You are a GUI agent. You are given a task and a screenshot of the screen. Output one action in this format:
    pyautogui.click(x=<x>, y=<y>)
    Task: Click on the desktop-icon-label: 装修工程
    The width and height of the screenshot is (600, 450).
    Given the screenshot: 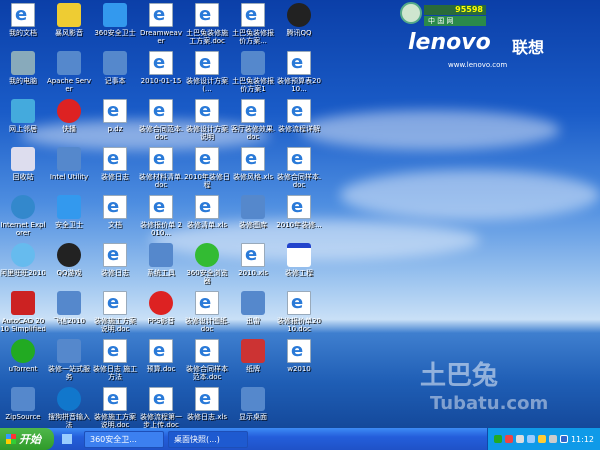 What is the action you would take?
    pyautogui.click(x=299, y=273)
    